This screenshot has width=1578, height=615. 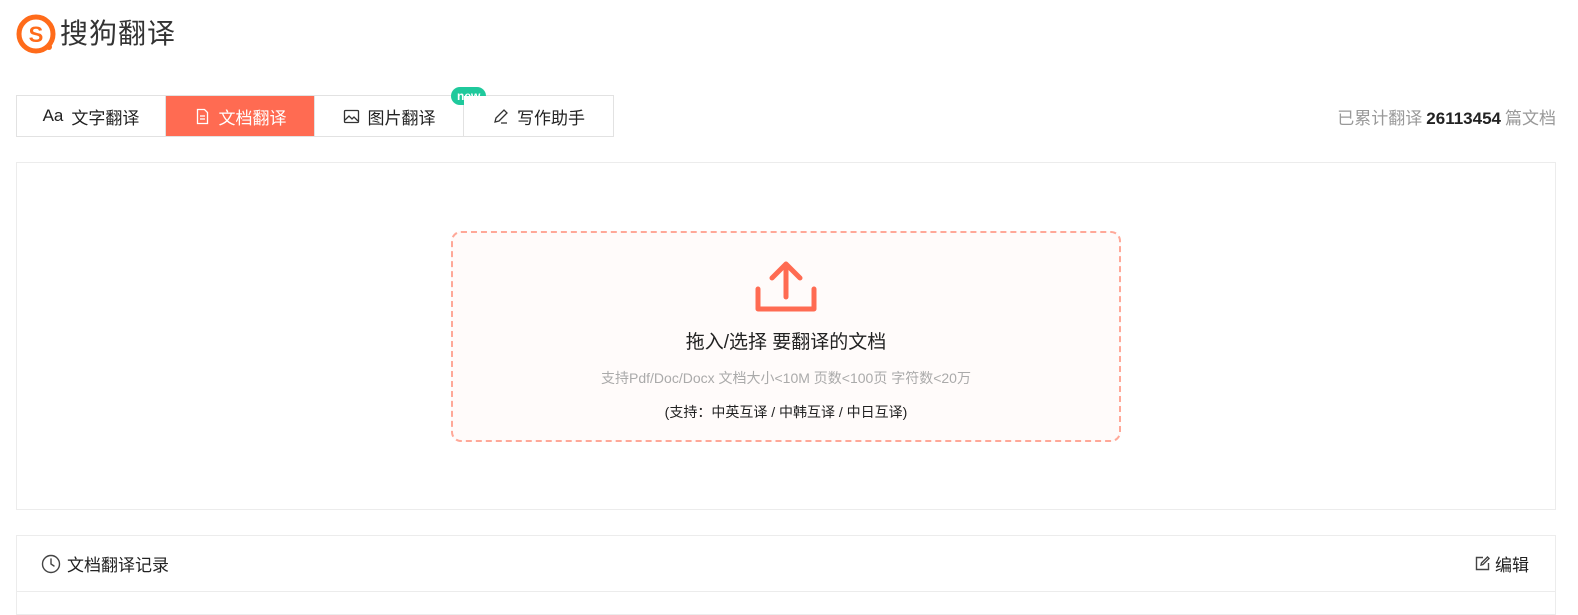 I want to click on edit-button: 编辑, so click(x=1501, y=563).